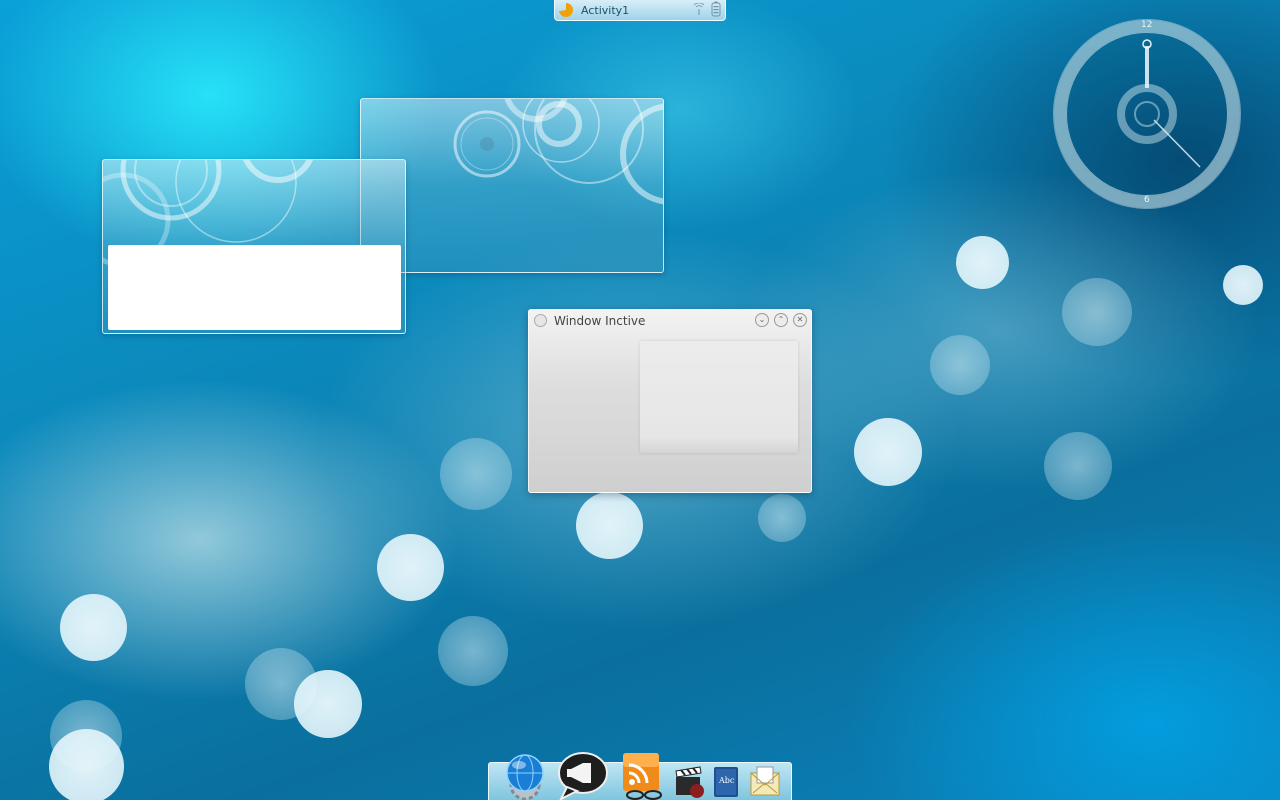 The image size is (1280, 800). What do you see at coordinates (762, 320) in the screenshot?
I see `minimize-icon: ⌄` at bounding box center [762, 320].